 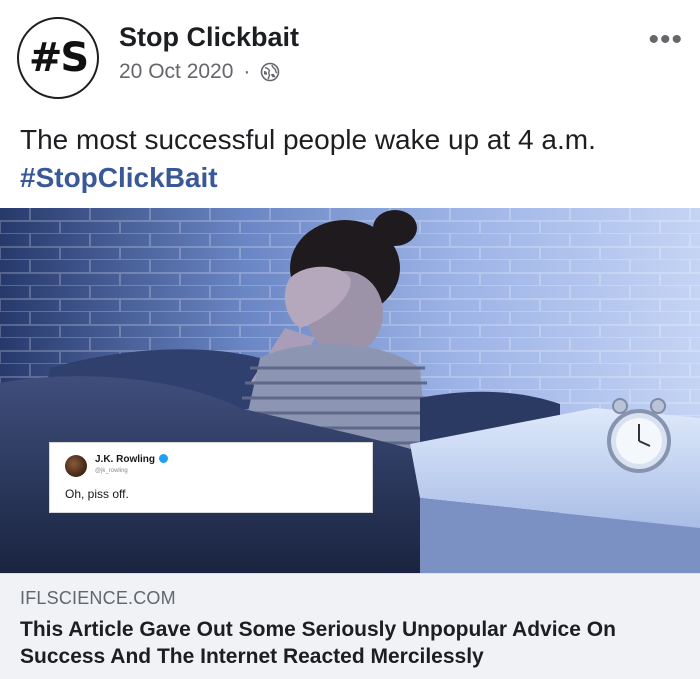 I want to click on link-domain: IFLSCIENCE.COM, so click(x=98, y=598).